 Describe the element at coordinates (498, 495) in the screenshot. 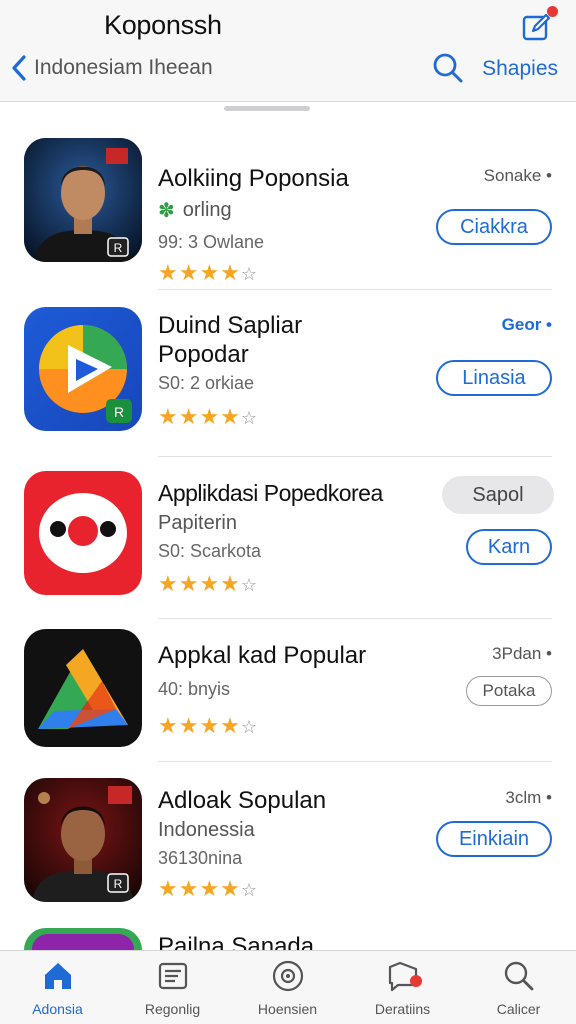

I see `open-button: Sapol` at that location.